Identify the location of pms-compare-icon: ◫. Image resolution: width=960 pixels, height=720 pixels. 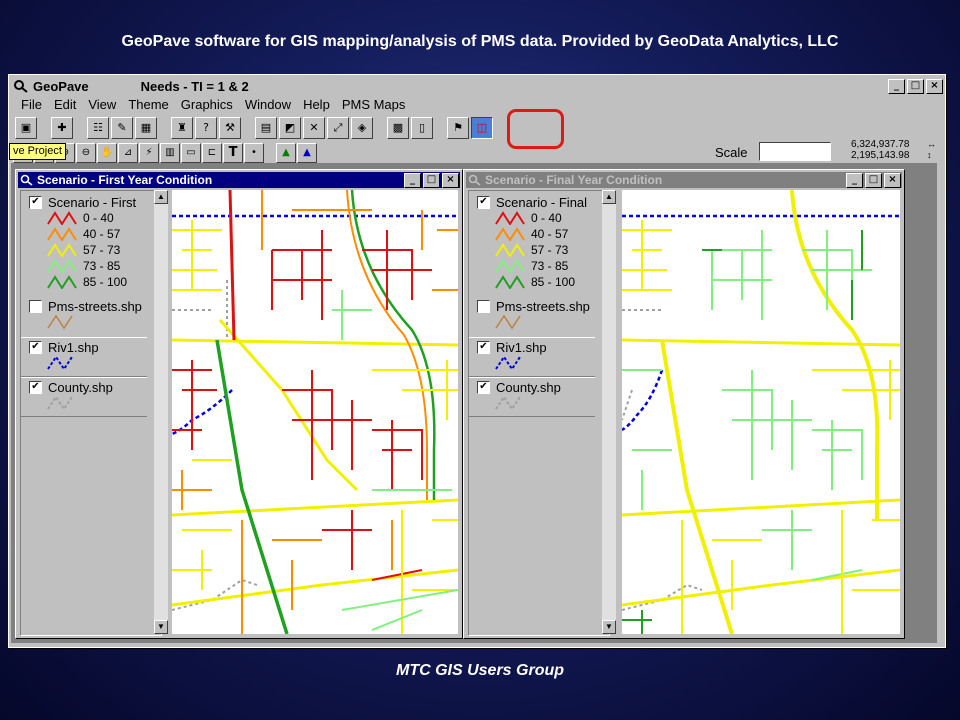
(482, 128).